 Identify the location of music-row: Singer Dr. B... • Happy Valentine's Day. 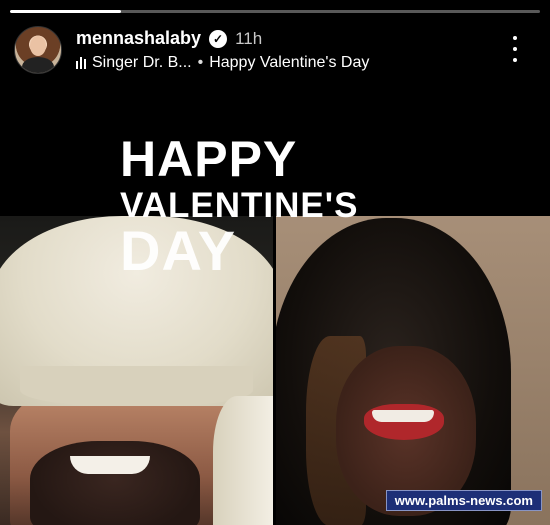
(222, 63).